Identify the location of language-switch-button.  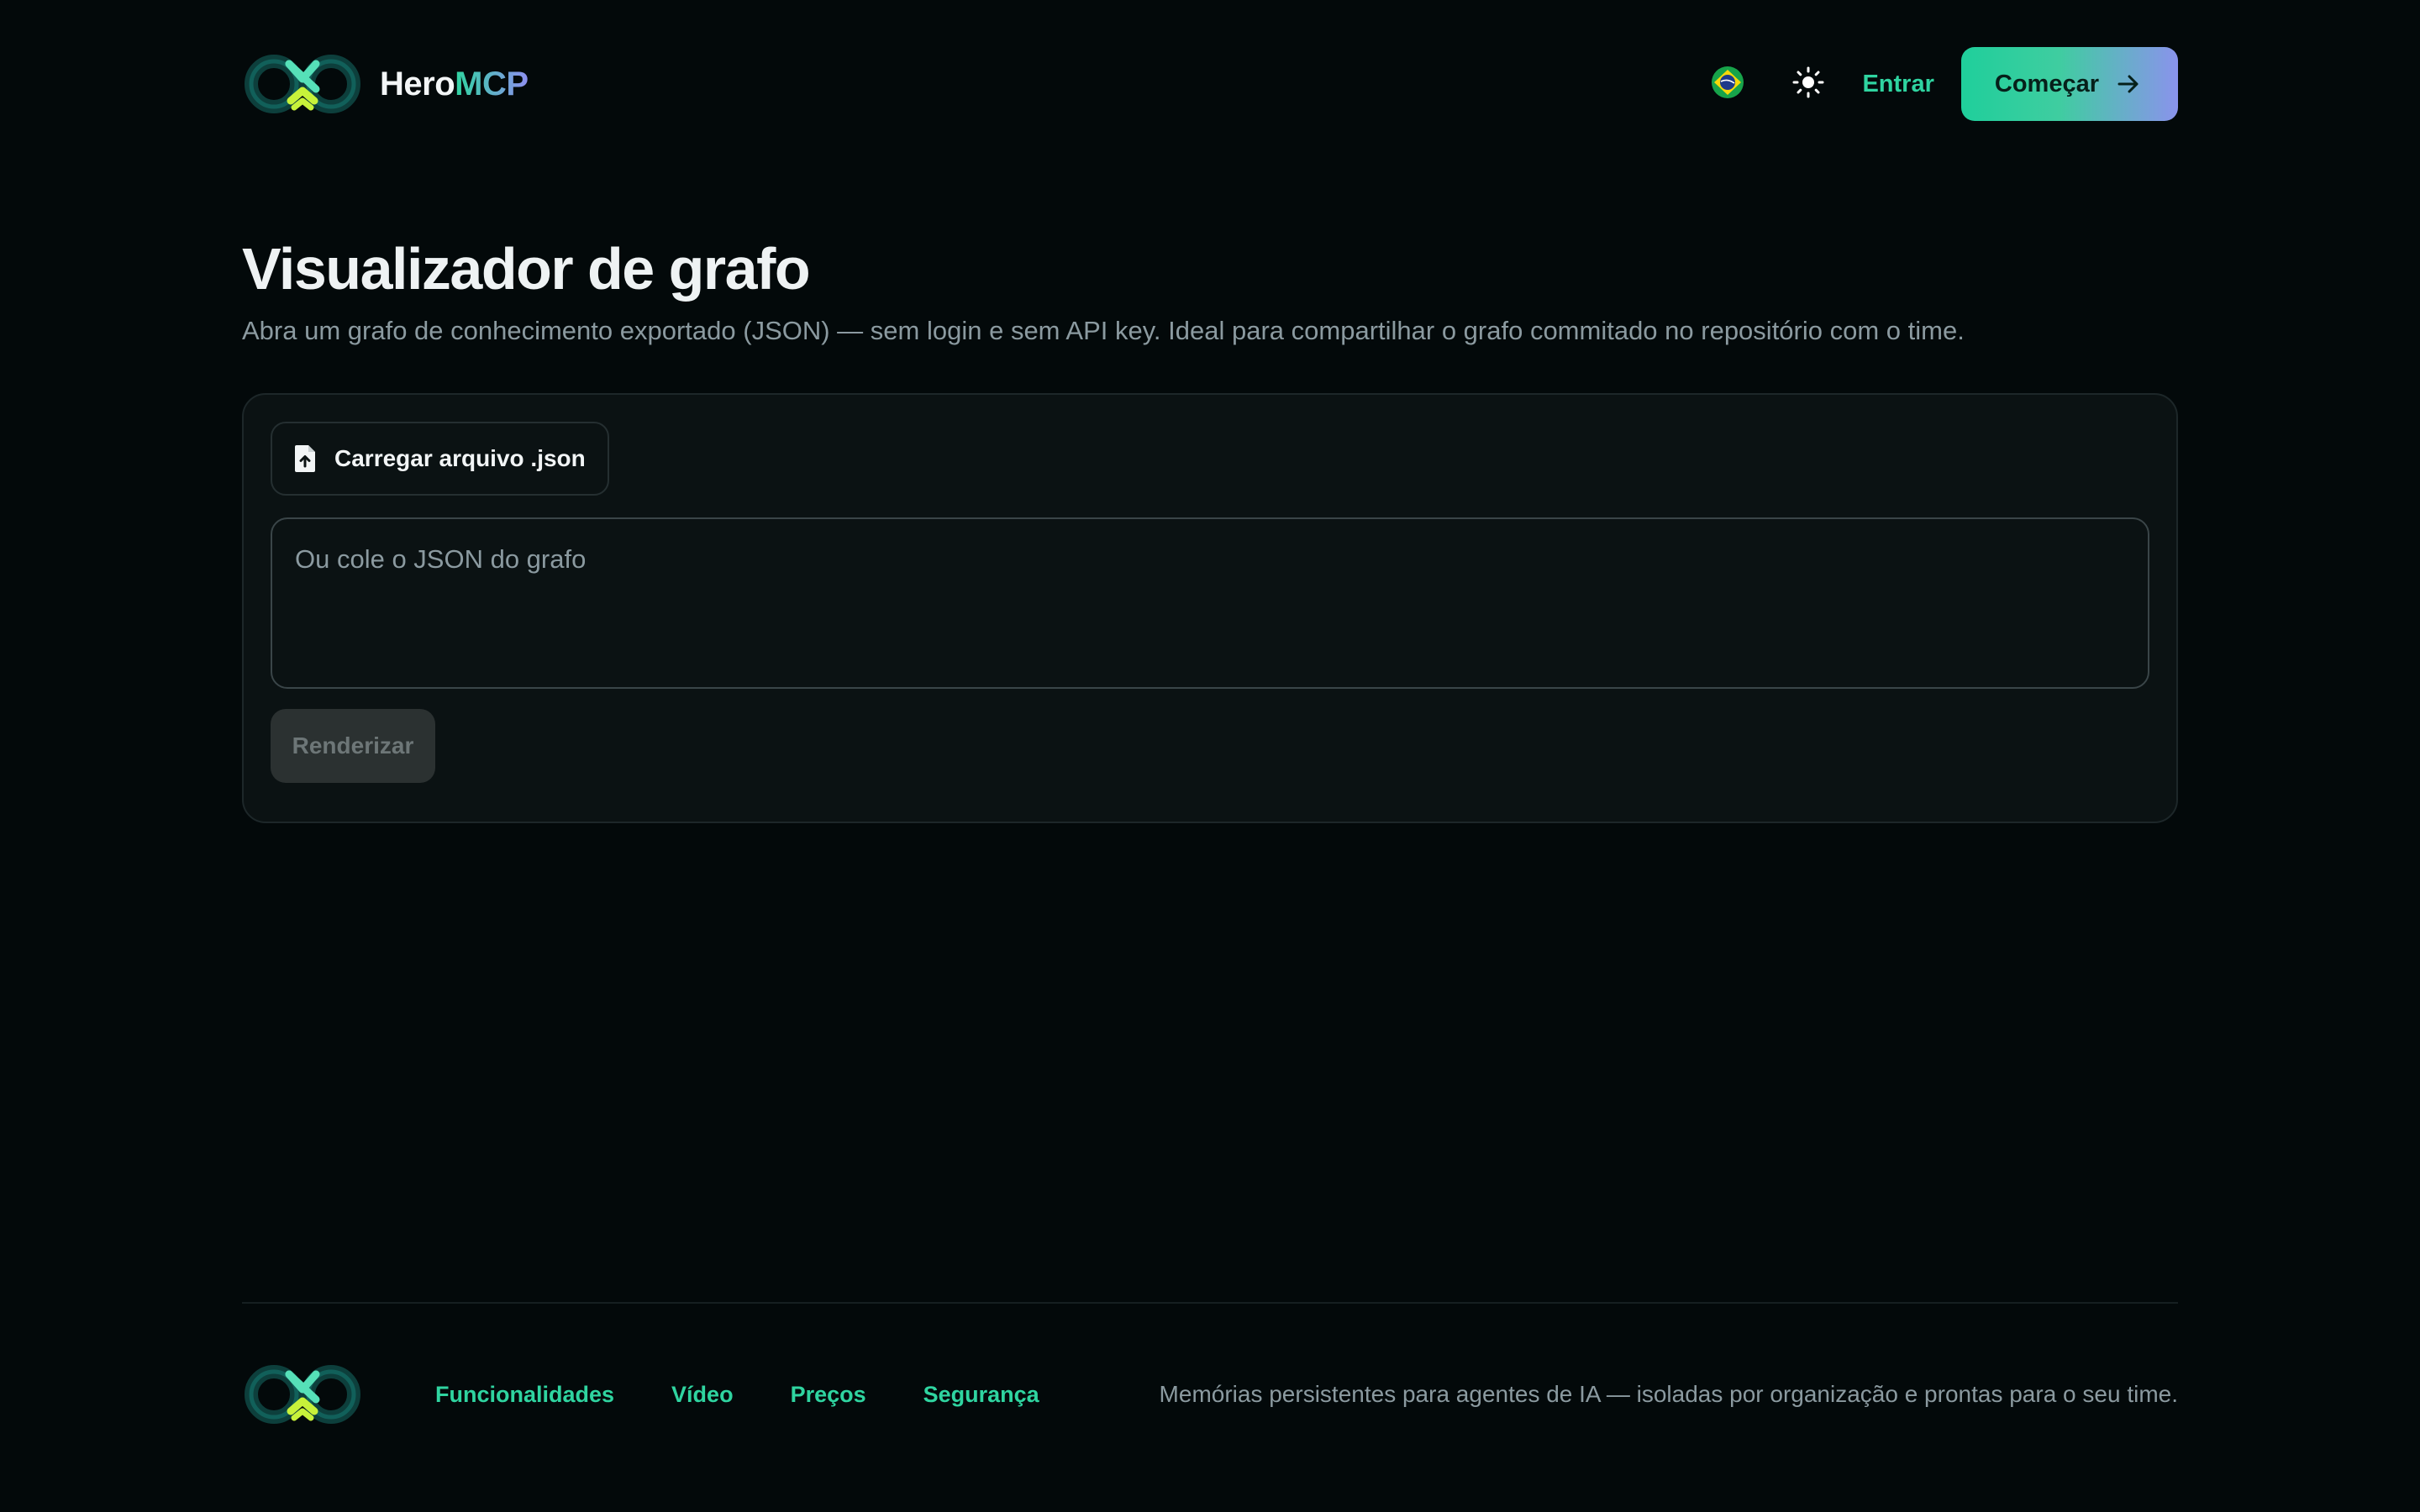
(1728, 84).